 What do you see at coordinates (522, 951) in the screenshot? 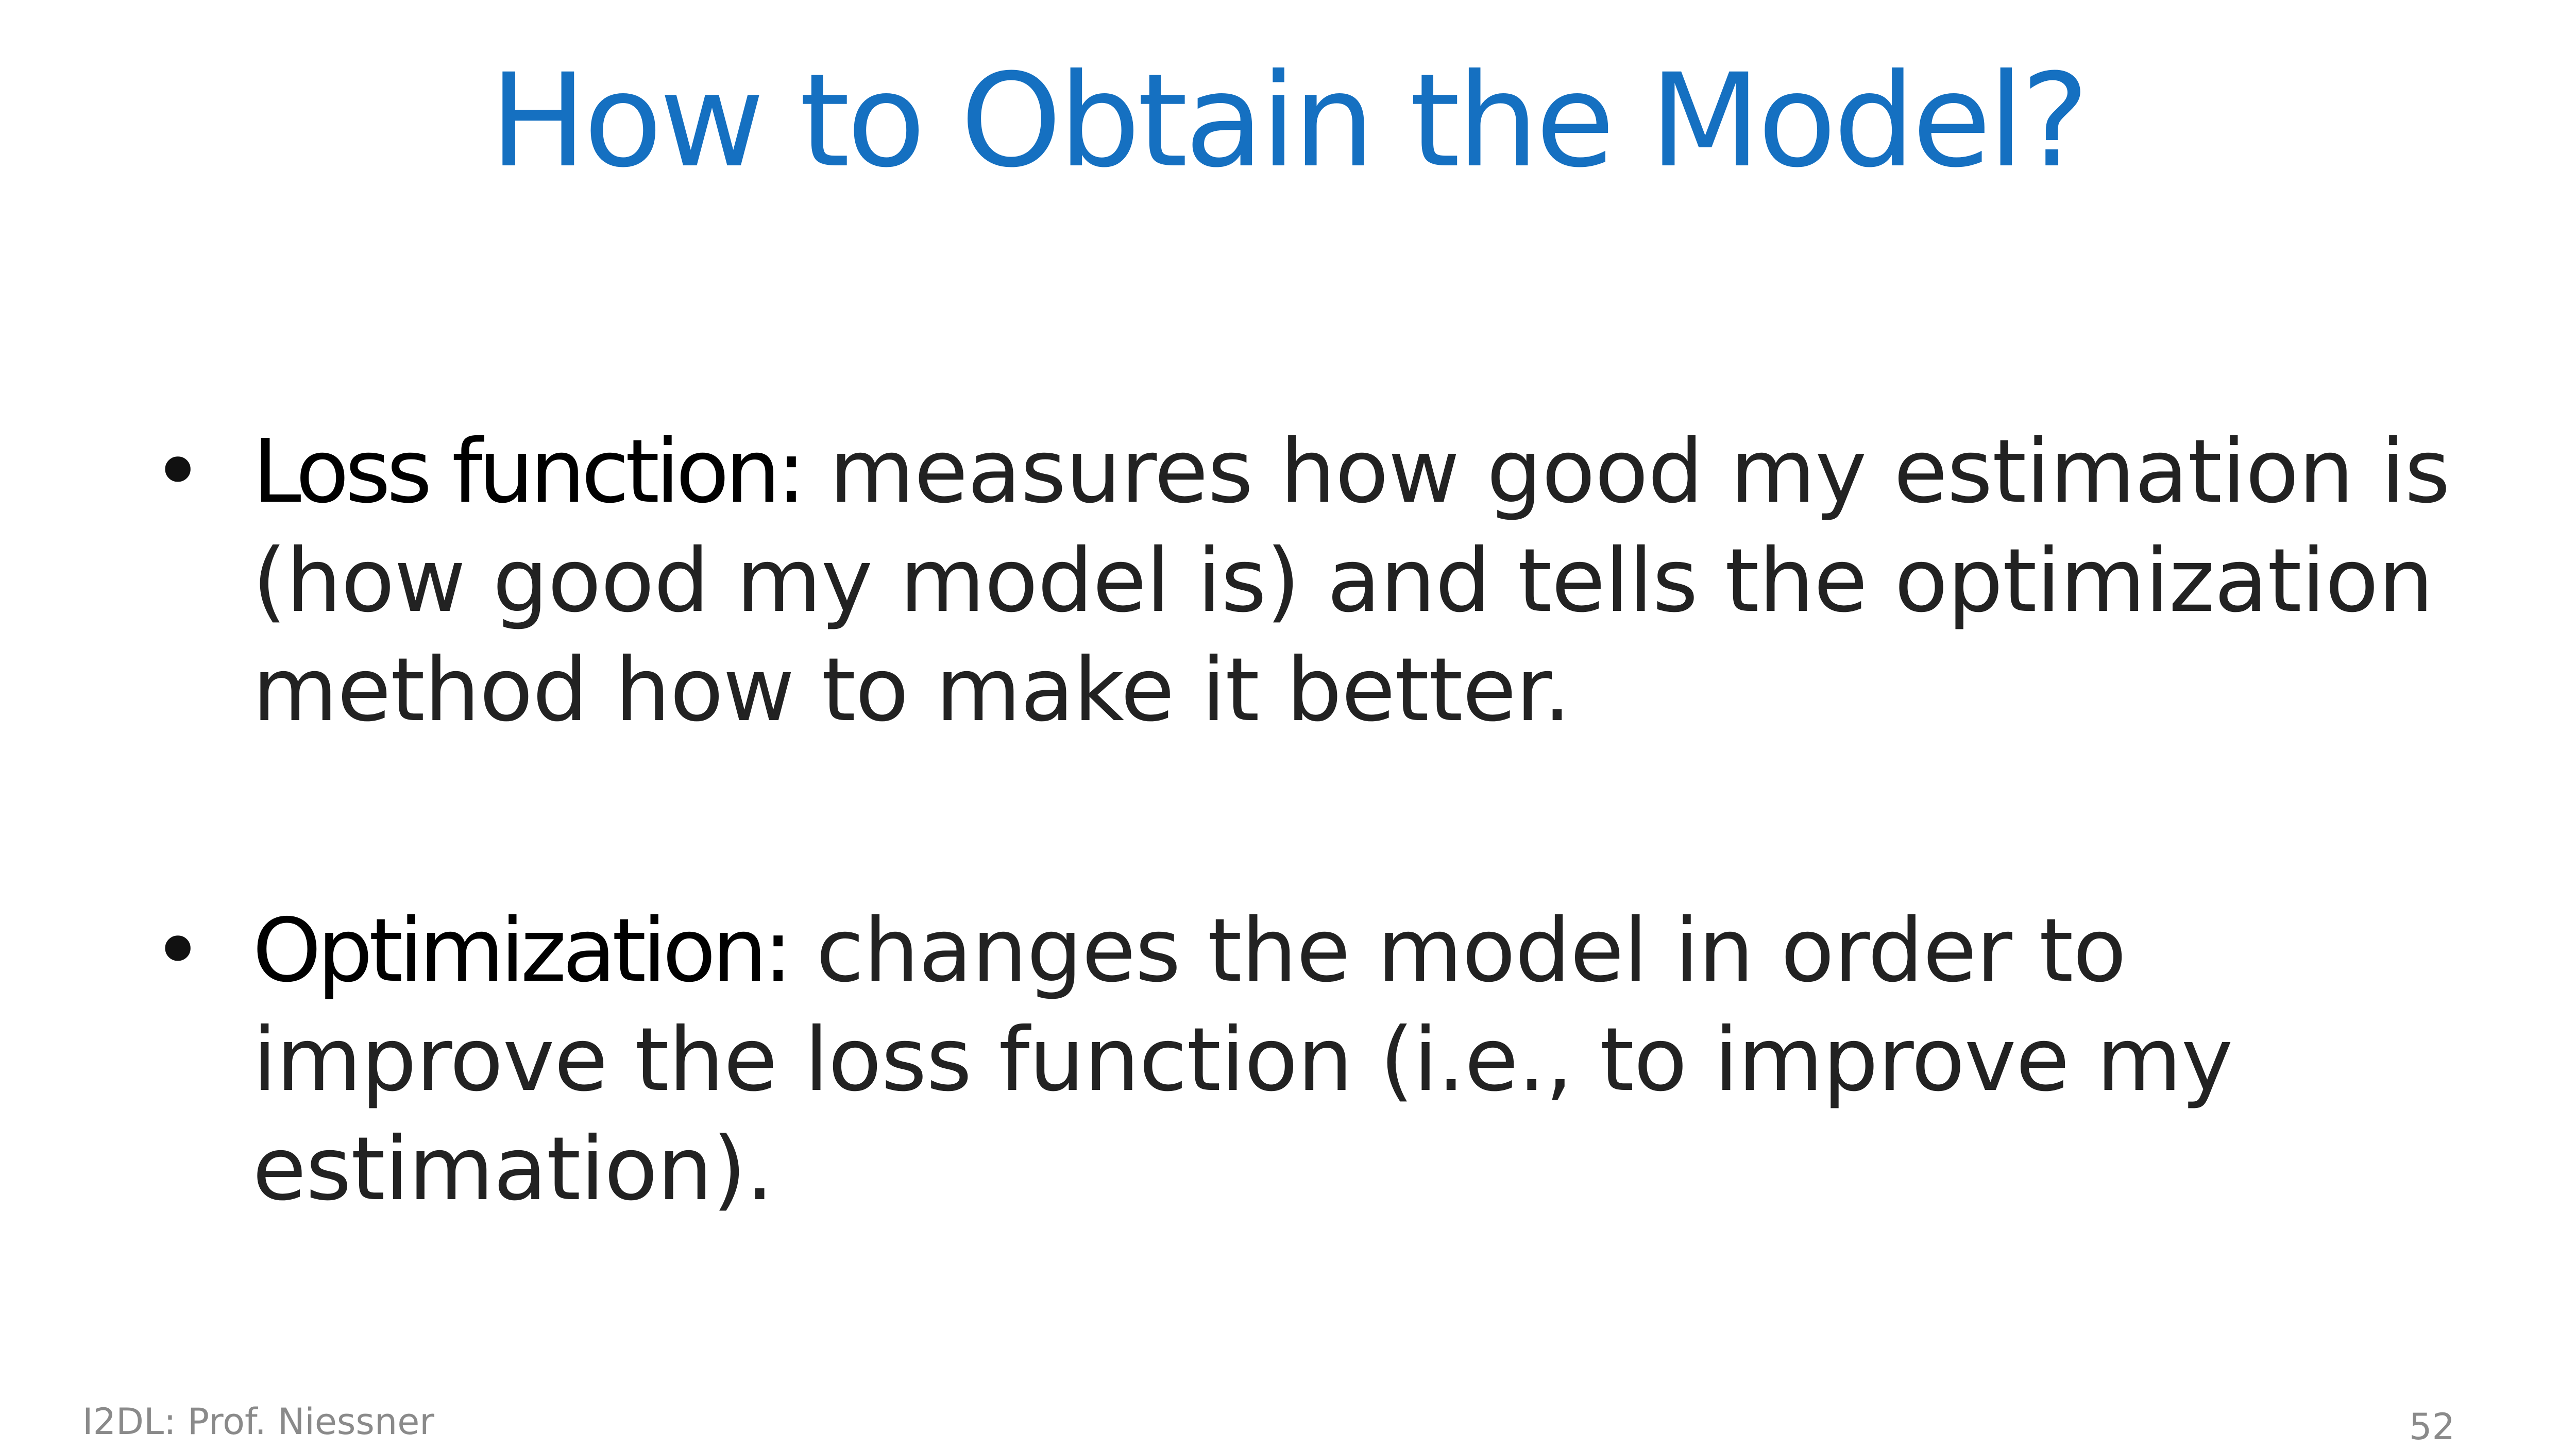
I see `bullet-term: Optimization:` at bounding box center [522, 951].